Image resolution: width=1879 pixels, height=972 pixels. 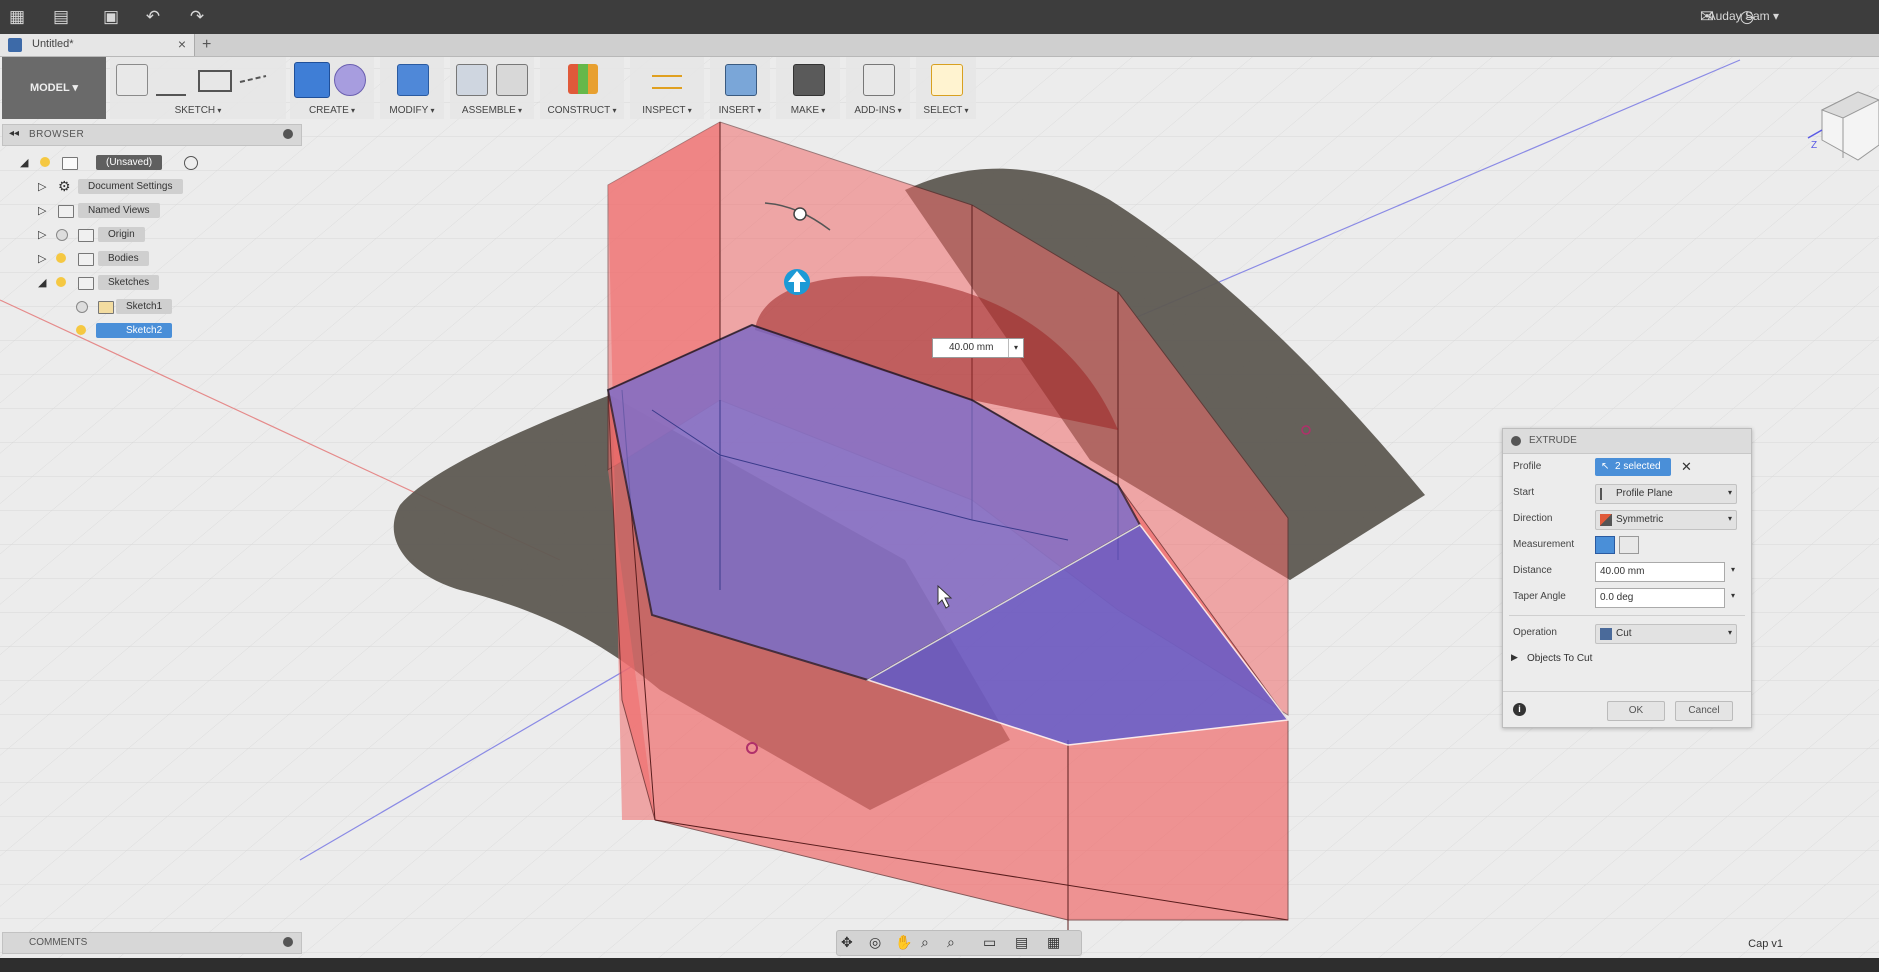 What do you see at coordinates (1660, 598) in the screenshot?
I see `taper-angle-input: 0.0 deg` at bounding box center [1660, 598].